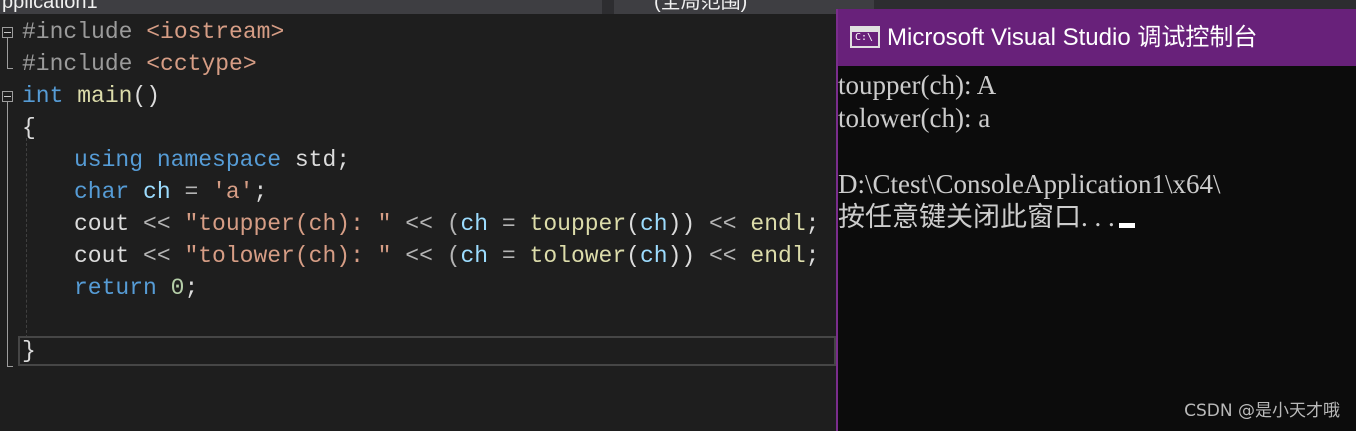 This screenshot has width=1356, height=431. I want to click on function-call: tolower, so click(578, 256).